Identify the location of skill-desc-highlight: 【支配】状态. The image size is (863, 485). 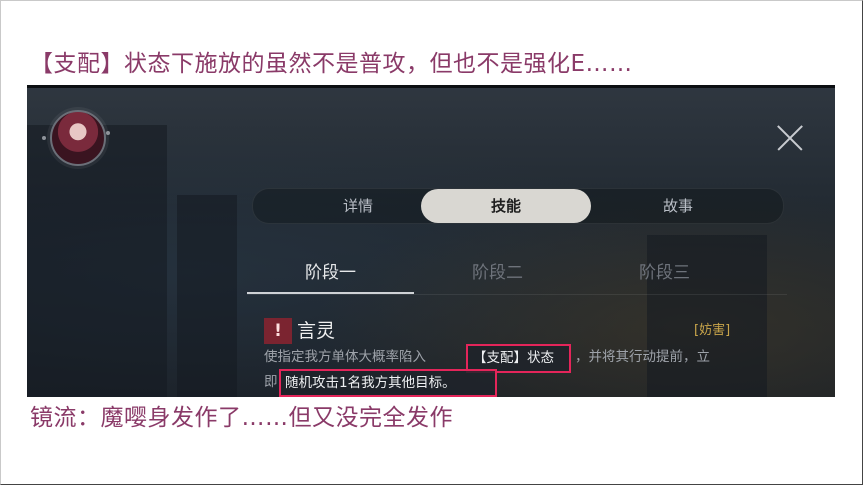
(513, 358).